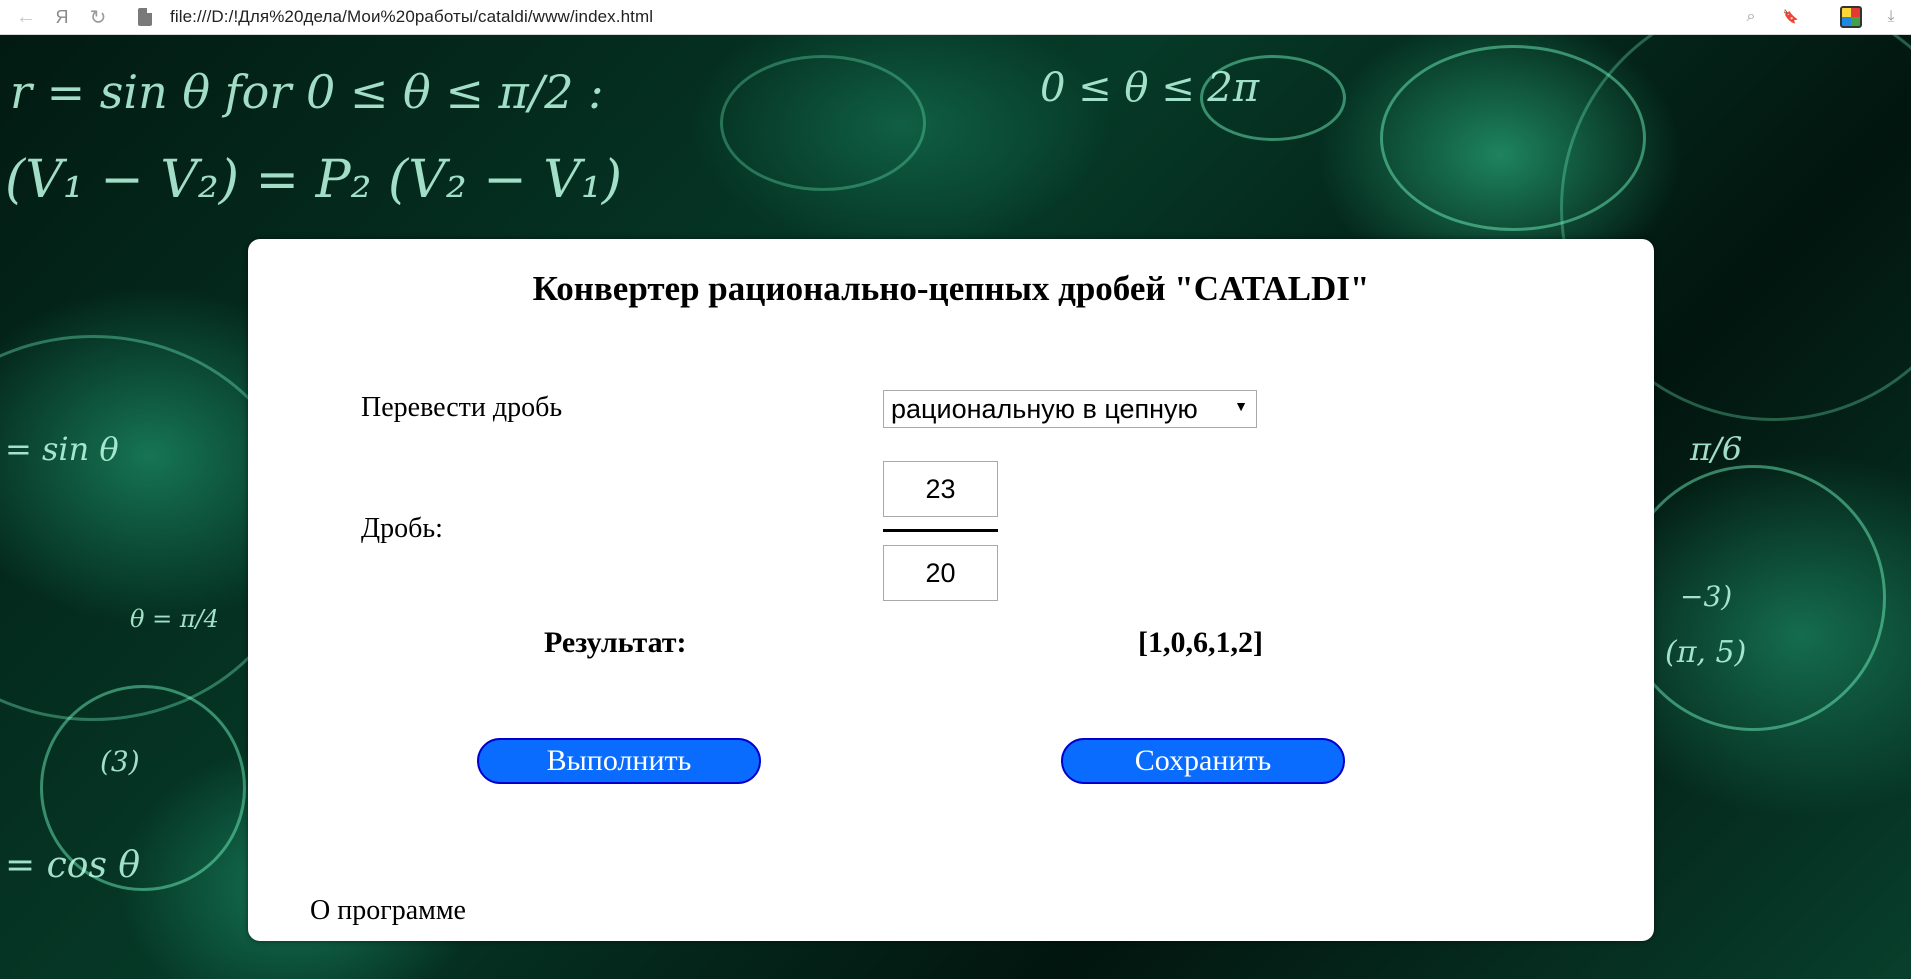  Describe the element at coordinates (26, 17) in the screenshot. I see `back-arrow-icon: ←` at that location.